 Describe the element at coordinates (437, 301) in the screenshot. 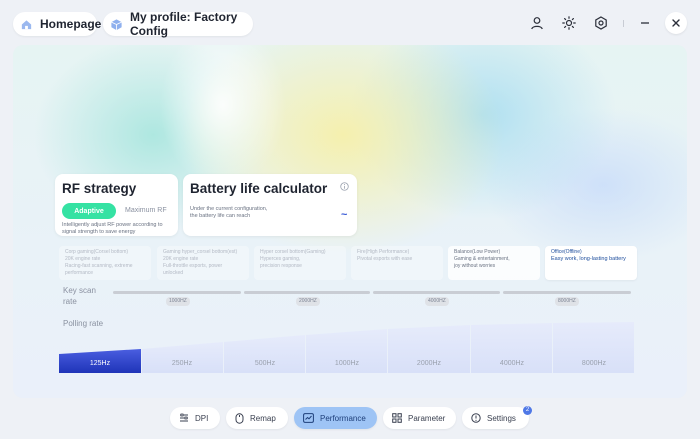

I see `key-scan-tick: 4000HZ` at that location.